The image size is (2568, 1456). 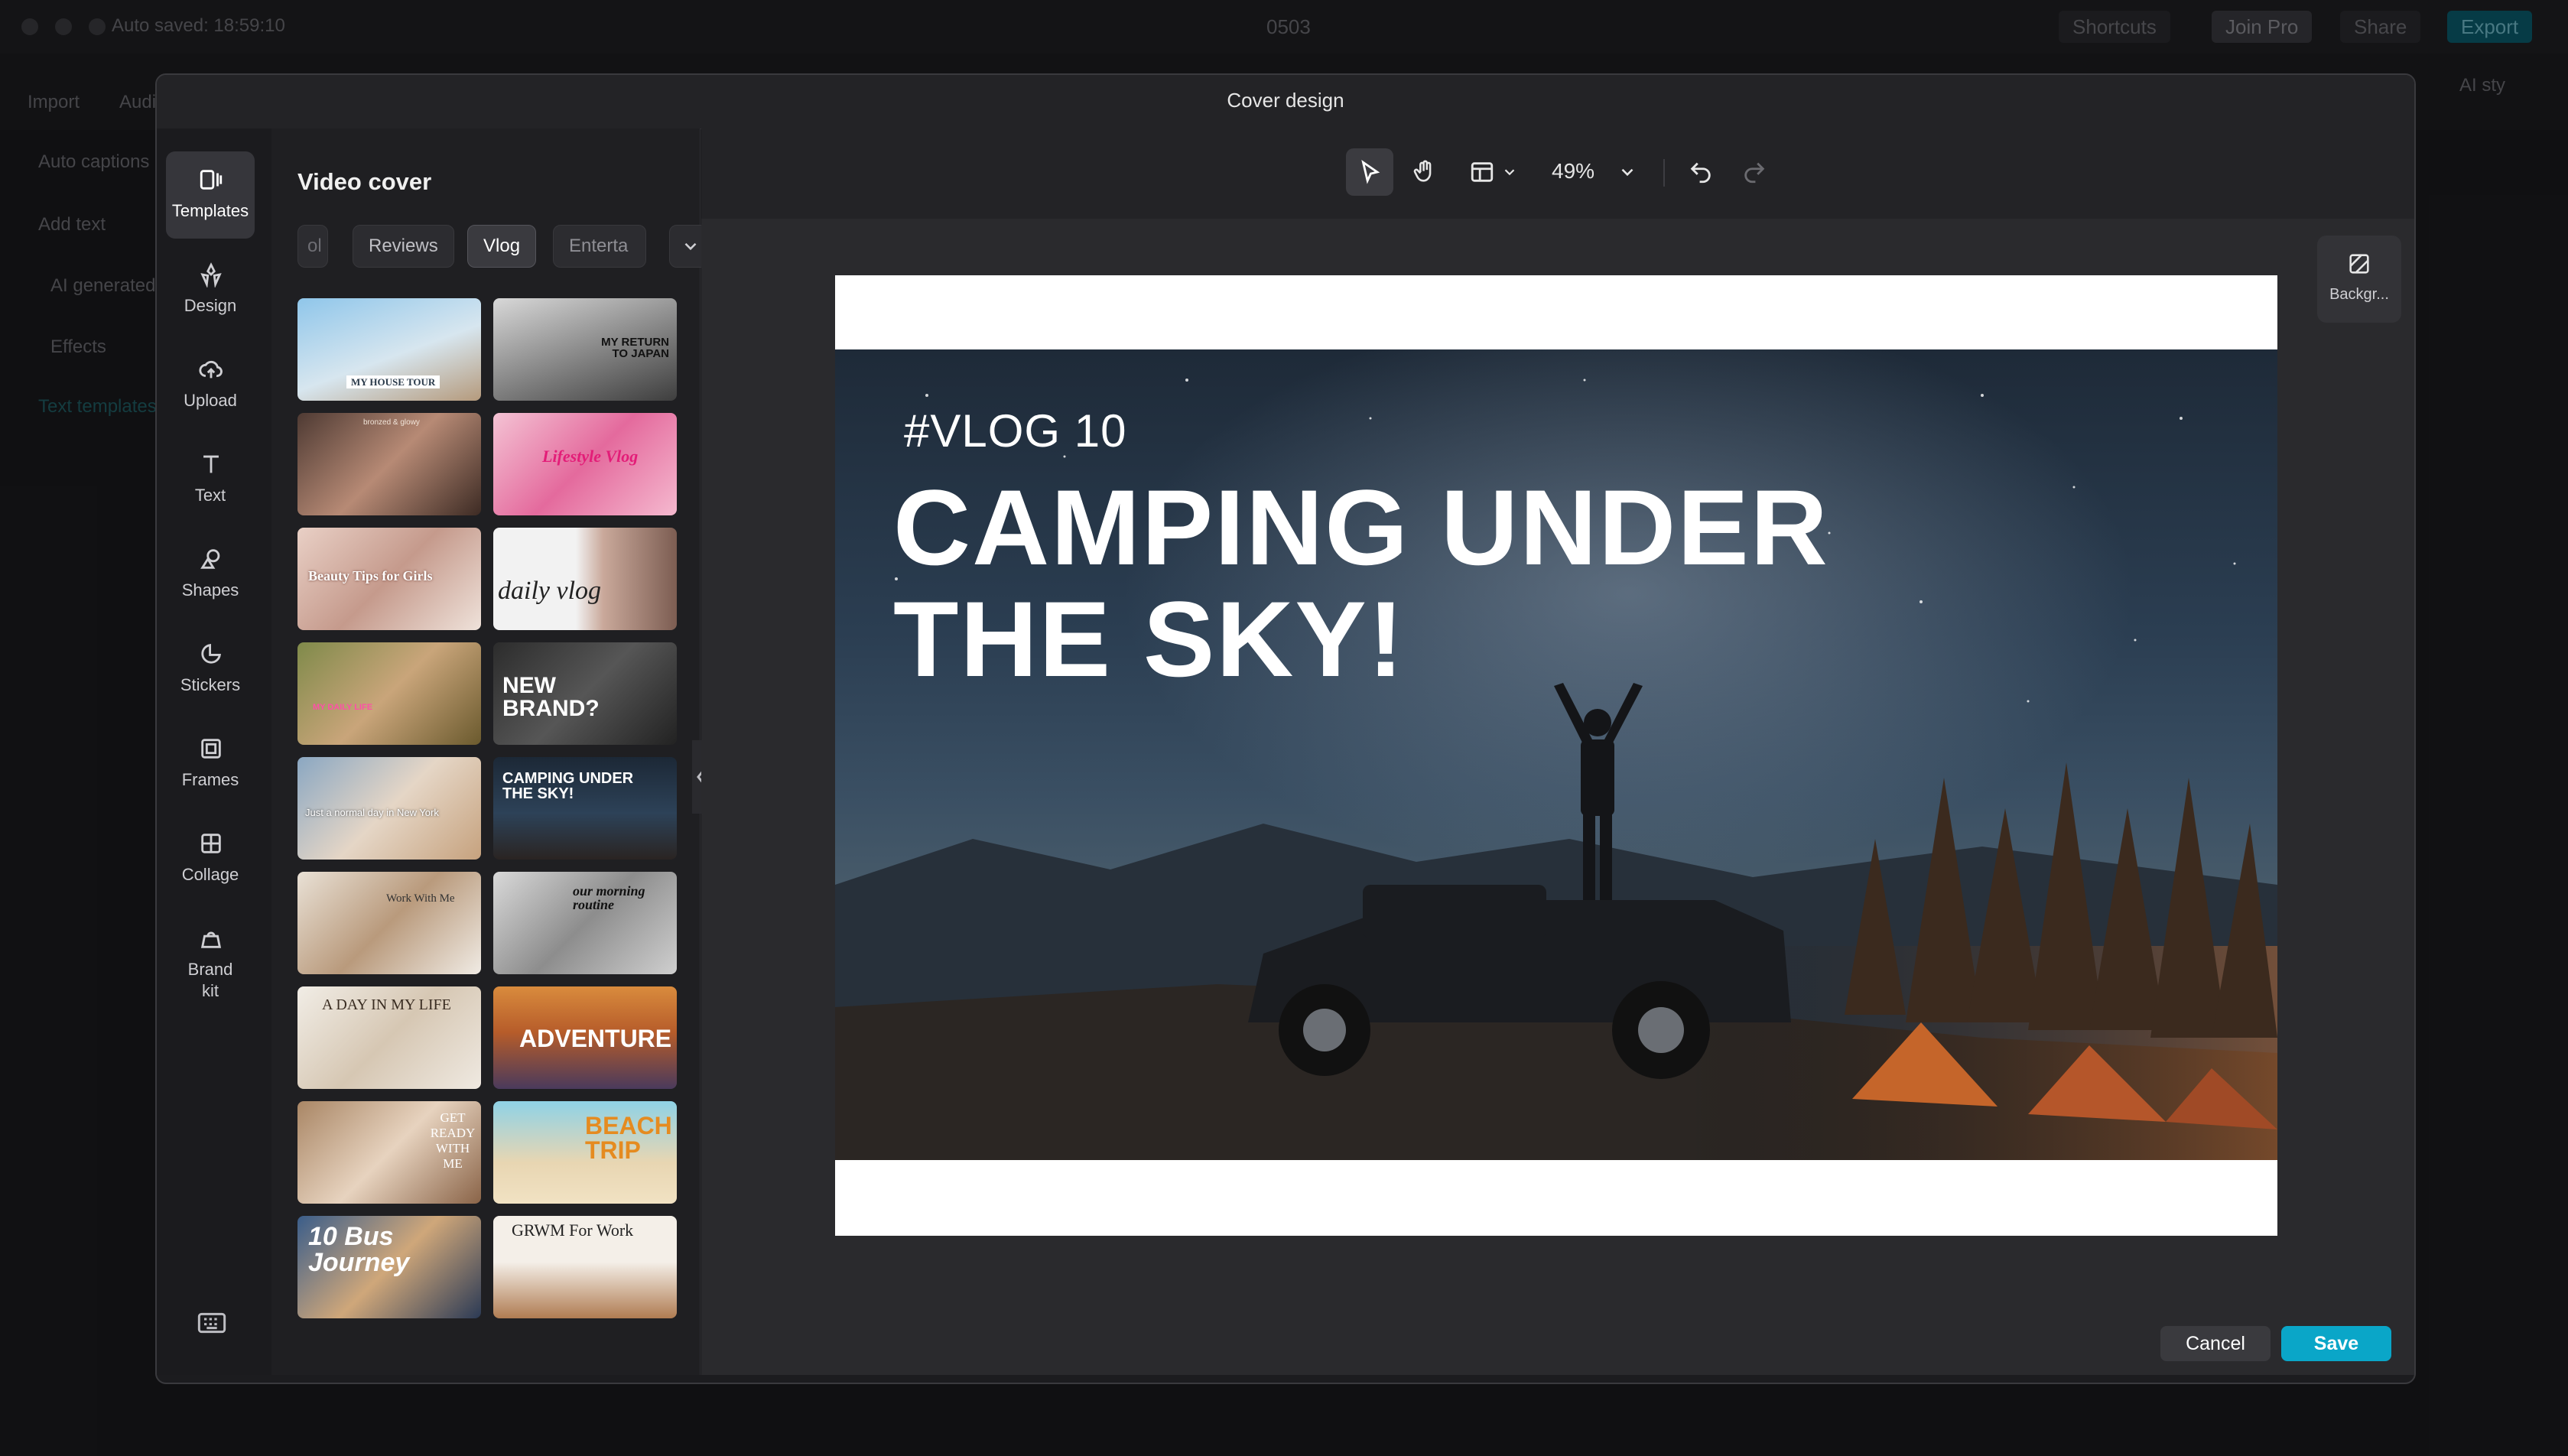 I want to click on template-thumb: BEACH TRIP, so click(x=585, y=1152).